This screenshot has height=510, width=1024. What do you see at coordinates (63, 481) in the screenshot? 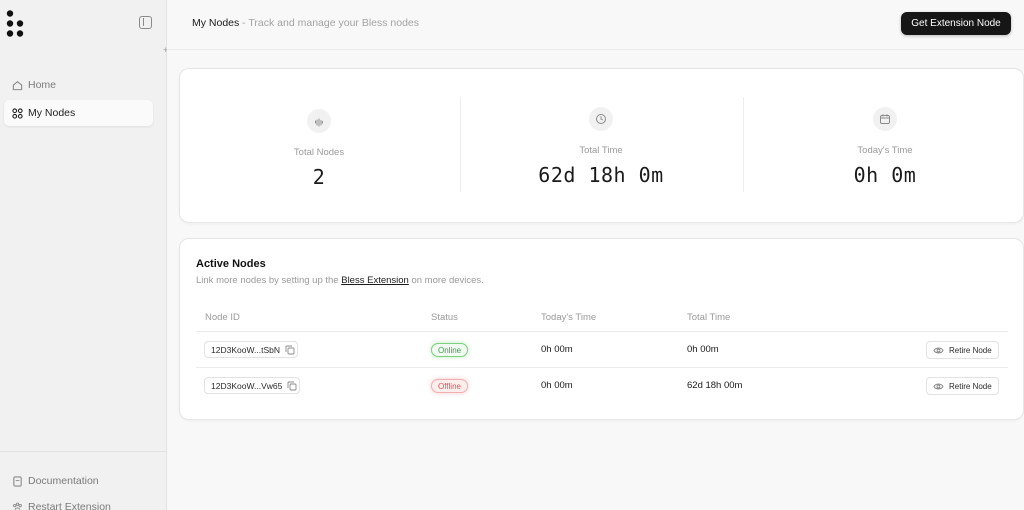
I see `sidebar-item-label: Documentation` at bounding box center [63, 481].